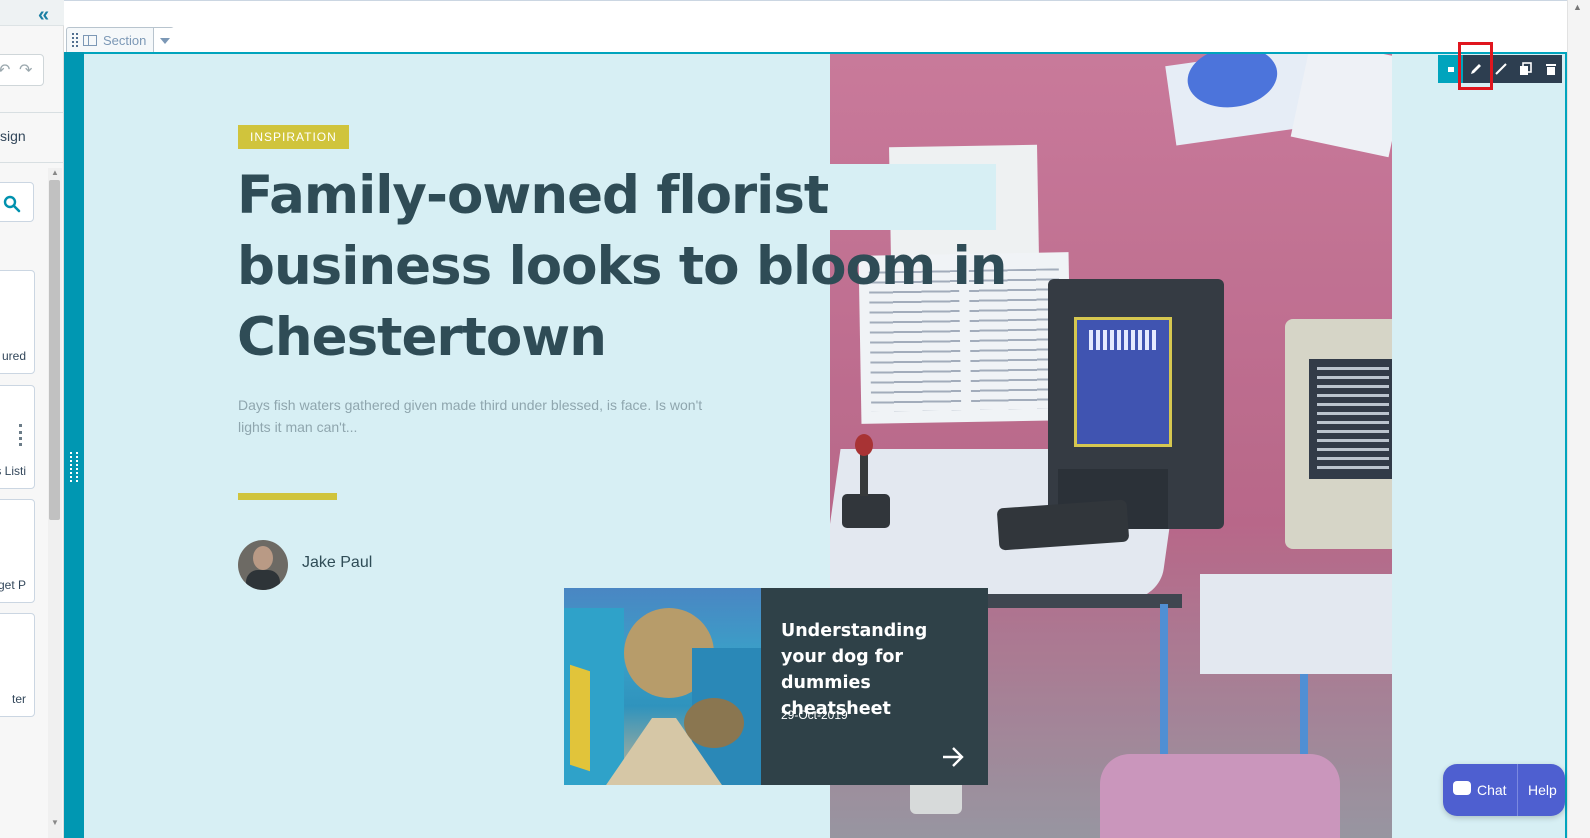 The height and width of the screenshot is (838, 1590). What do you see at coordinates (75, 40) in the screenshot?
I see `drag-grip-icon` at bounding box center [75, 40].